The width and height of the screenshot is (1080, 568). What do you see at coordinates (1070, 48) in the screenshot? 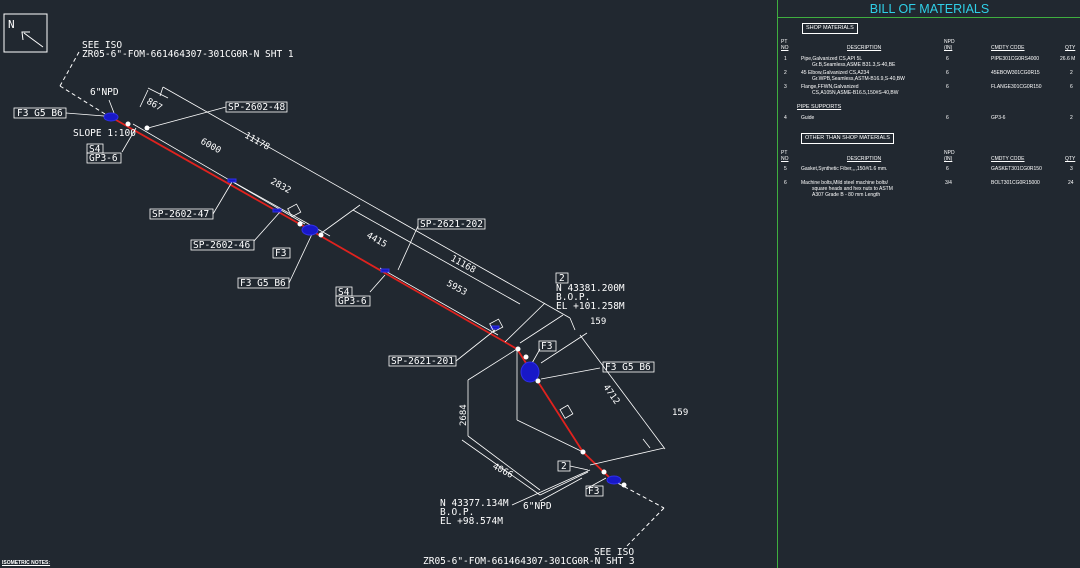
I see `hdr-qty: QTY` at bounding box center [1070, 48].